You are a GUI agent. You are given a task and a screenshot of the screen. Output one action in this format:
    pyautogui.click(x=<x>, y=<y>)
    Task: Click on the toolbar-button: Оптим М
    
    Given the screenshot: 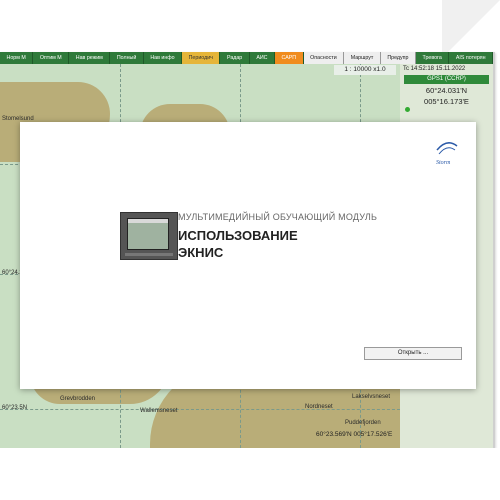 What is the action you would take?
    pyautogui.click(x=51, y=58)
    